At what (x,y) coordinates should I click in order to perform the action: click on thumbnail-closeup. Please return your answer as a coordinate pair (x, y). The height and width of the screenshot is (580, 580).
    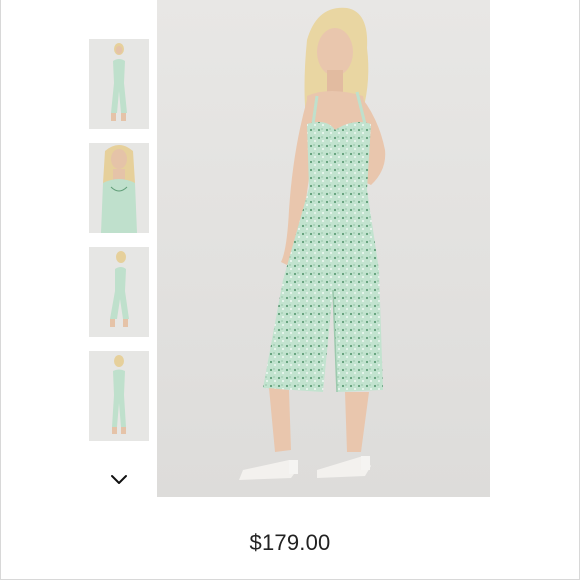
    Looking at the image, I should click on (119, 188).